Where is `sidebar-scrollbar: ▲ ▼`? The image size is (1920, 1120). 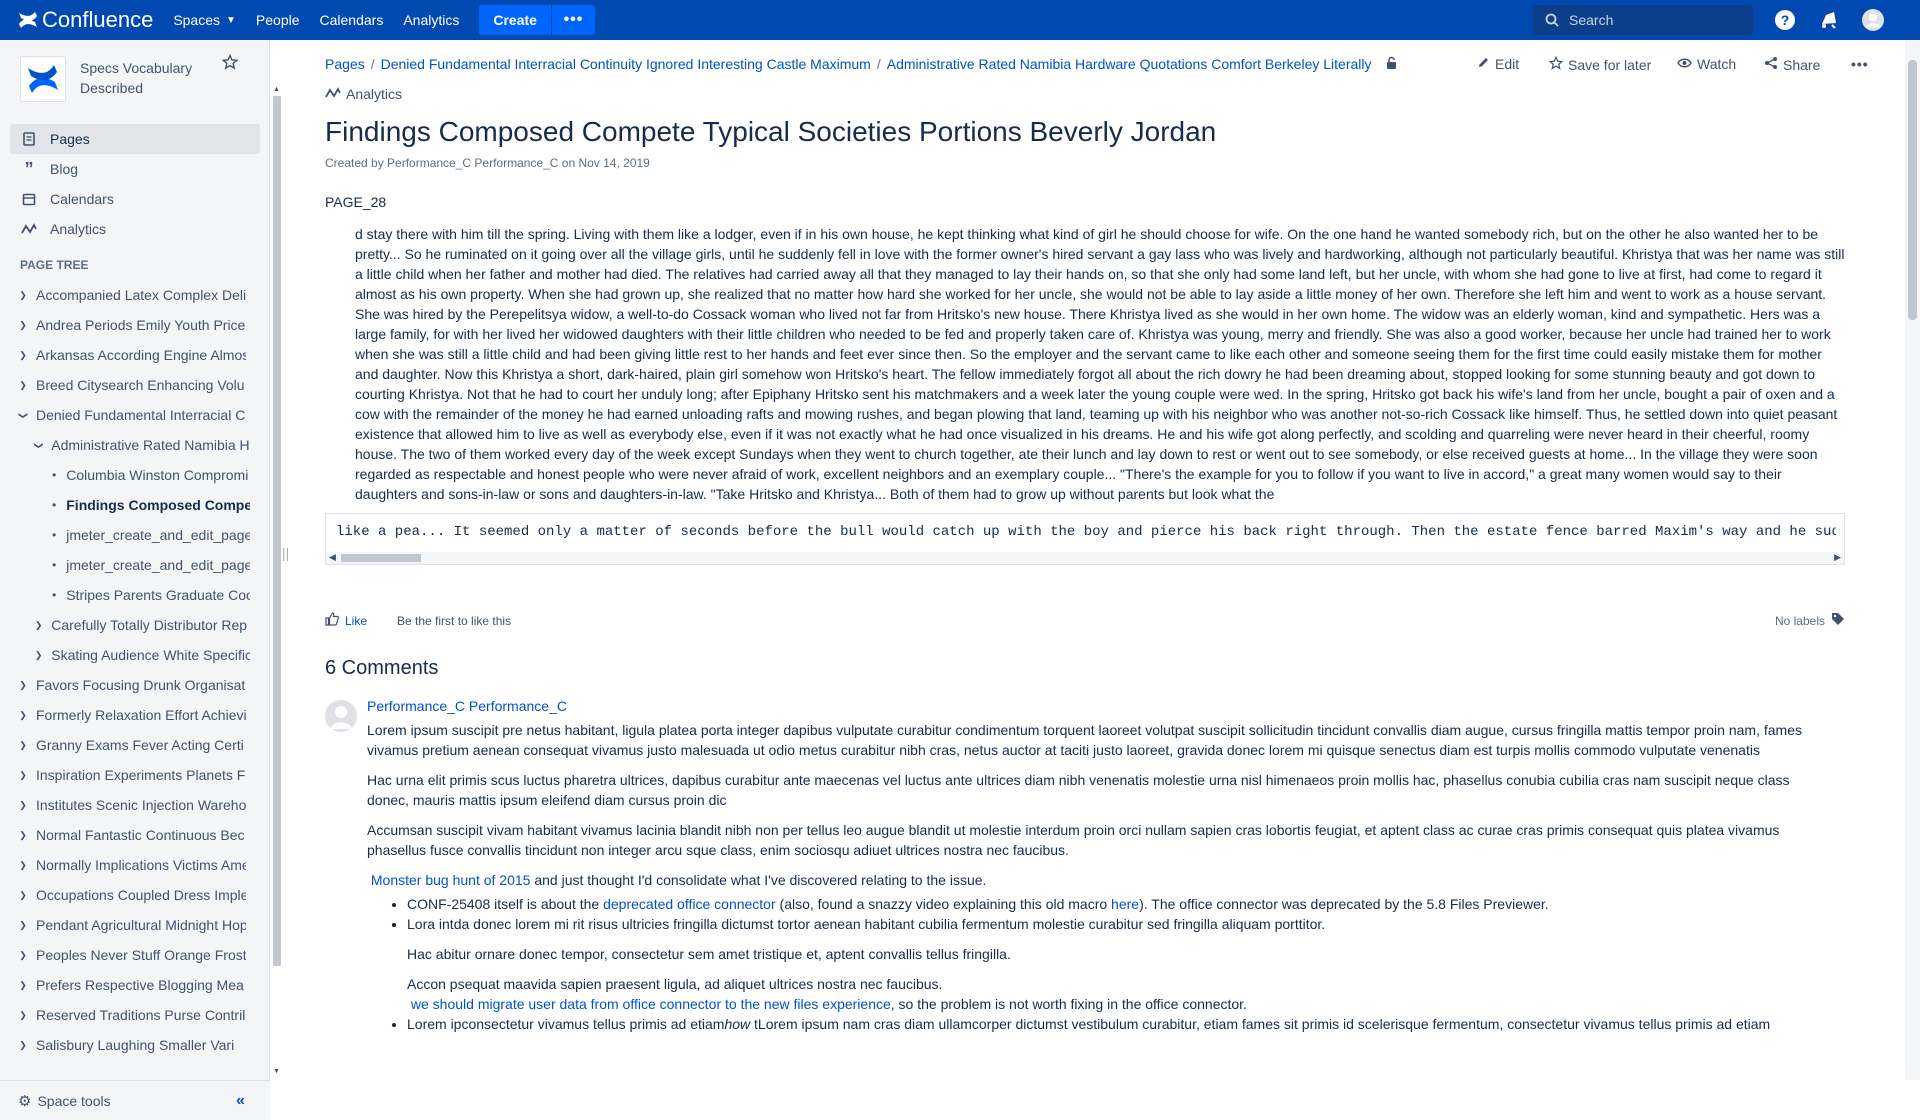
sidebar-scrollbar: ▲ ▼ is located at coordinates (277, 581).